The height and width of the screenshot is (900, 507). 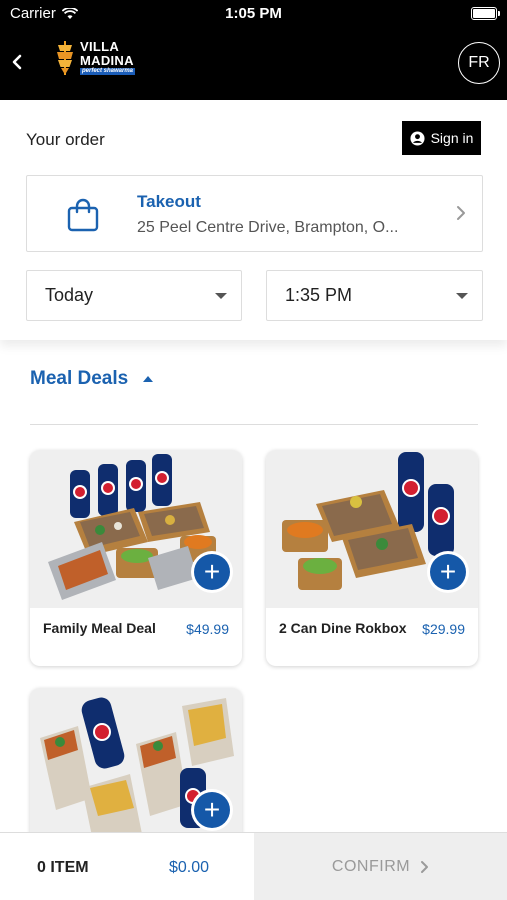 I want to click on cart-item-count: 0 ITEM, so click(x=63, y=867).